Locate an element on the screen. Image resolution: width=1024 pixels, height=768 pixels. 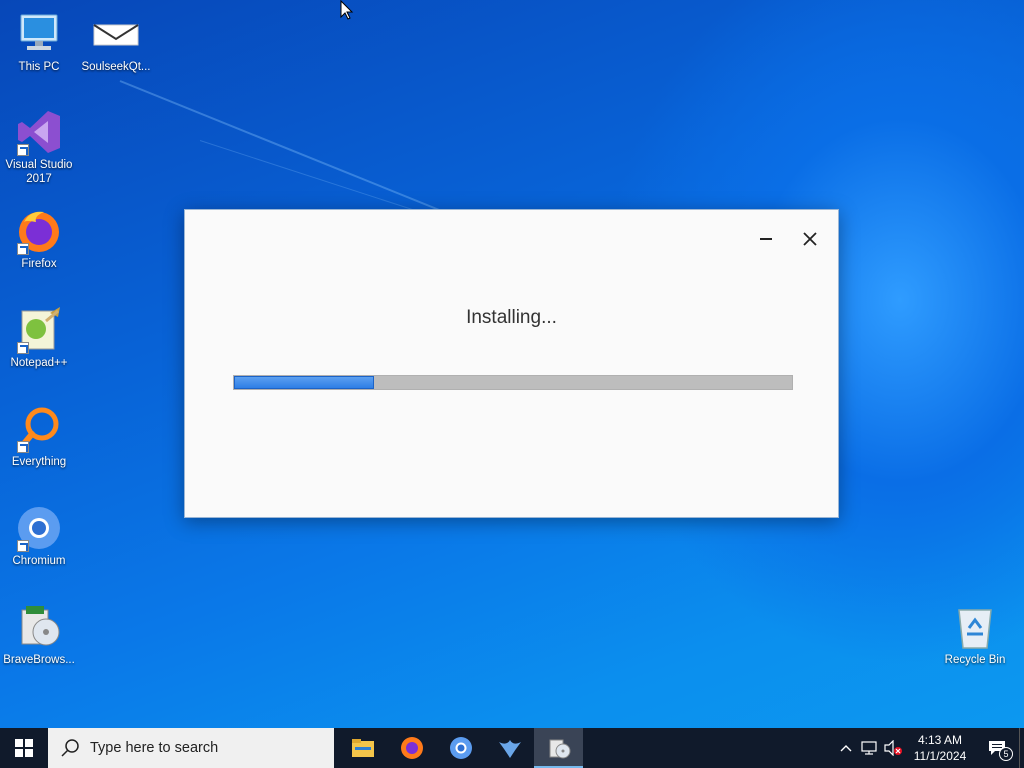
file-explorer-icon is located at coordinates (362, 748).